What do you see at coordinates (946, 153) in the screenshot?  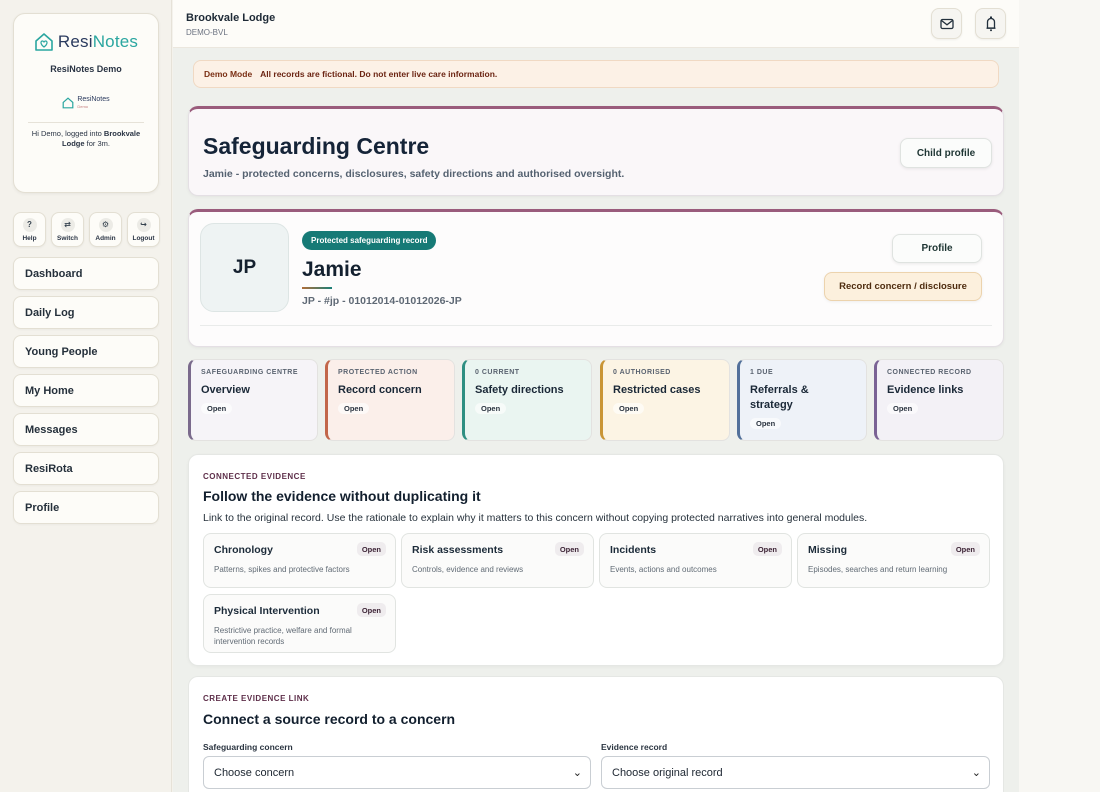 I see `child-profile-button: Child profile` at bounding box center [946, 153].